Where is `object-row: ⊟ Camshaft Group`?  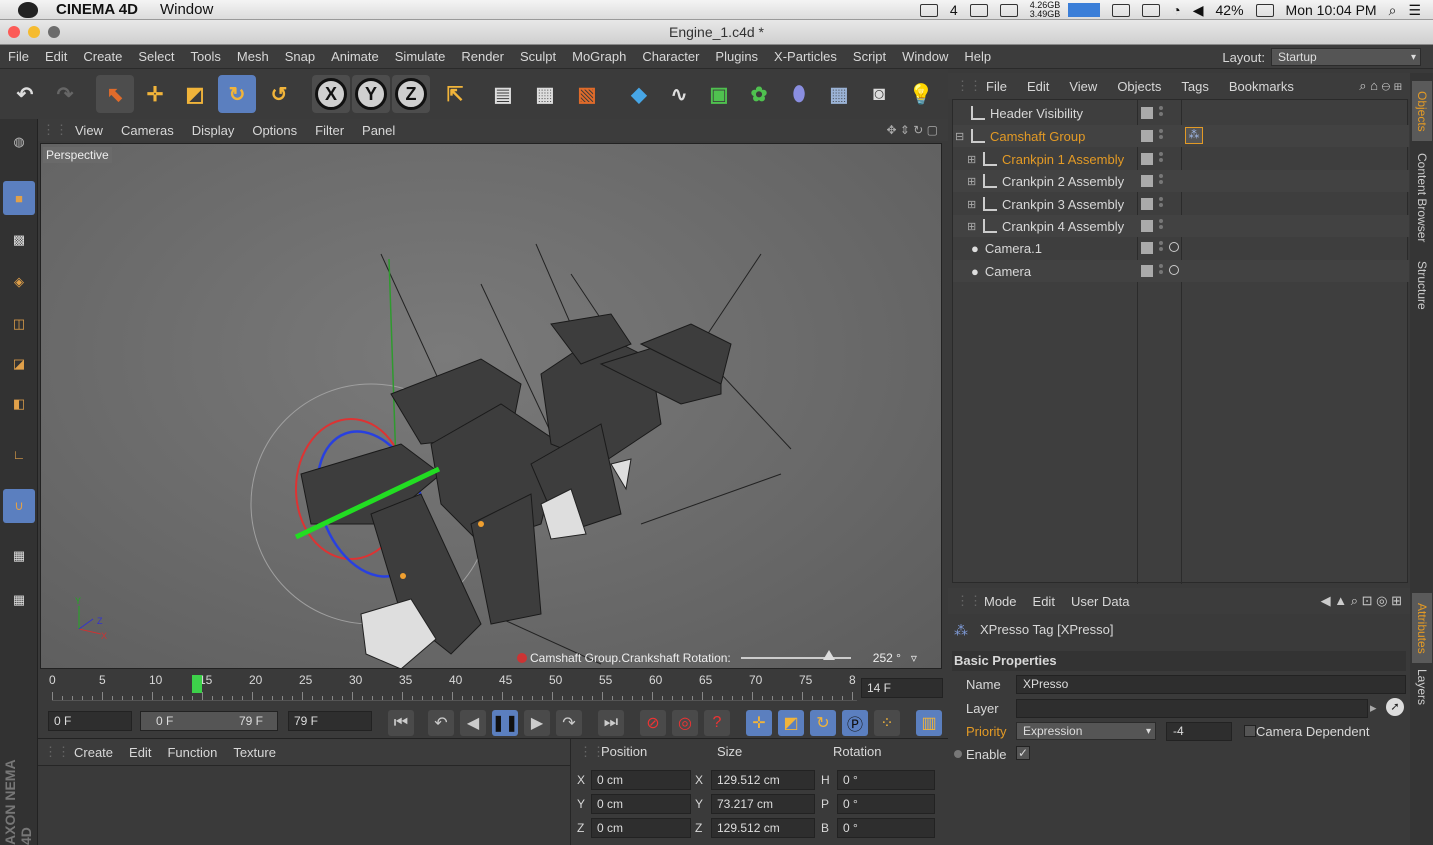 object-row: ⊟ Camshaft Group is located at coordinates (1181, 136).